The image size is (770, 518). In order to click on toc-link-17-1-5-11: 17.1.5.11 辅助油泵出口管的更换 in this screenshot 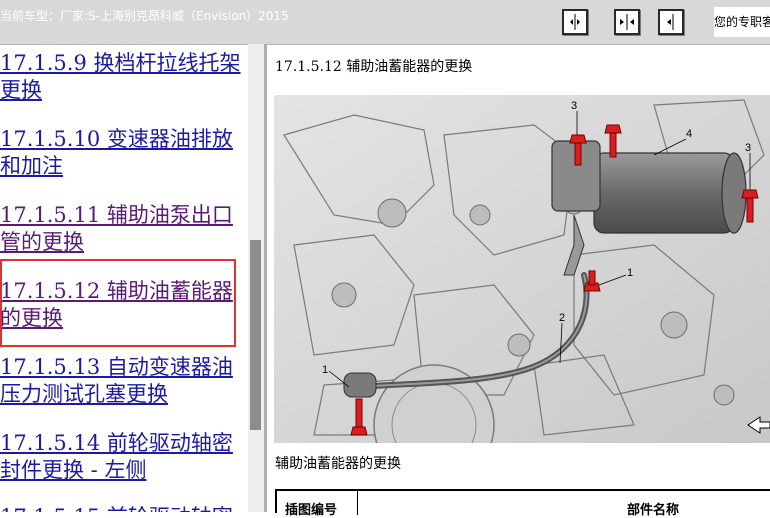, I will do `click(123, 229)`.